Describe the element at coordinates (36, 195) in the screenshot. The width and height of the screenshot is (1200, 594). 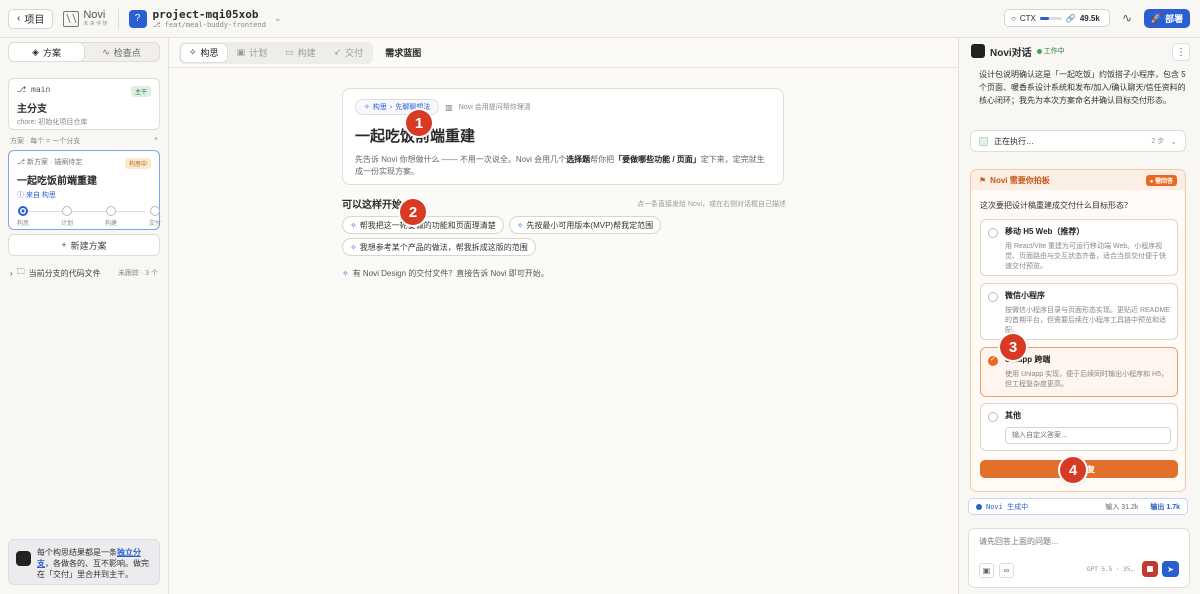
I see `plan-origin: ⓘ 来自 构思` at that location.